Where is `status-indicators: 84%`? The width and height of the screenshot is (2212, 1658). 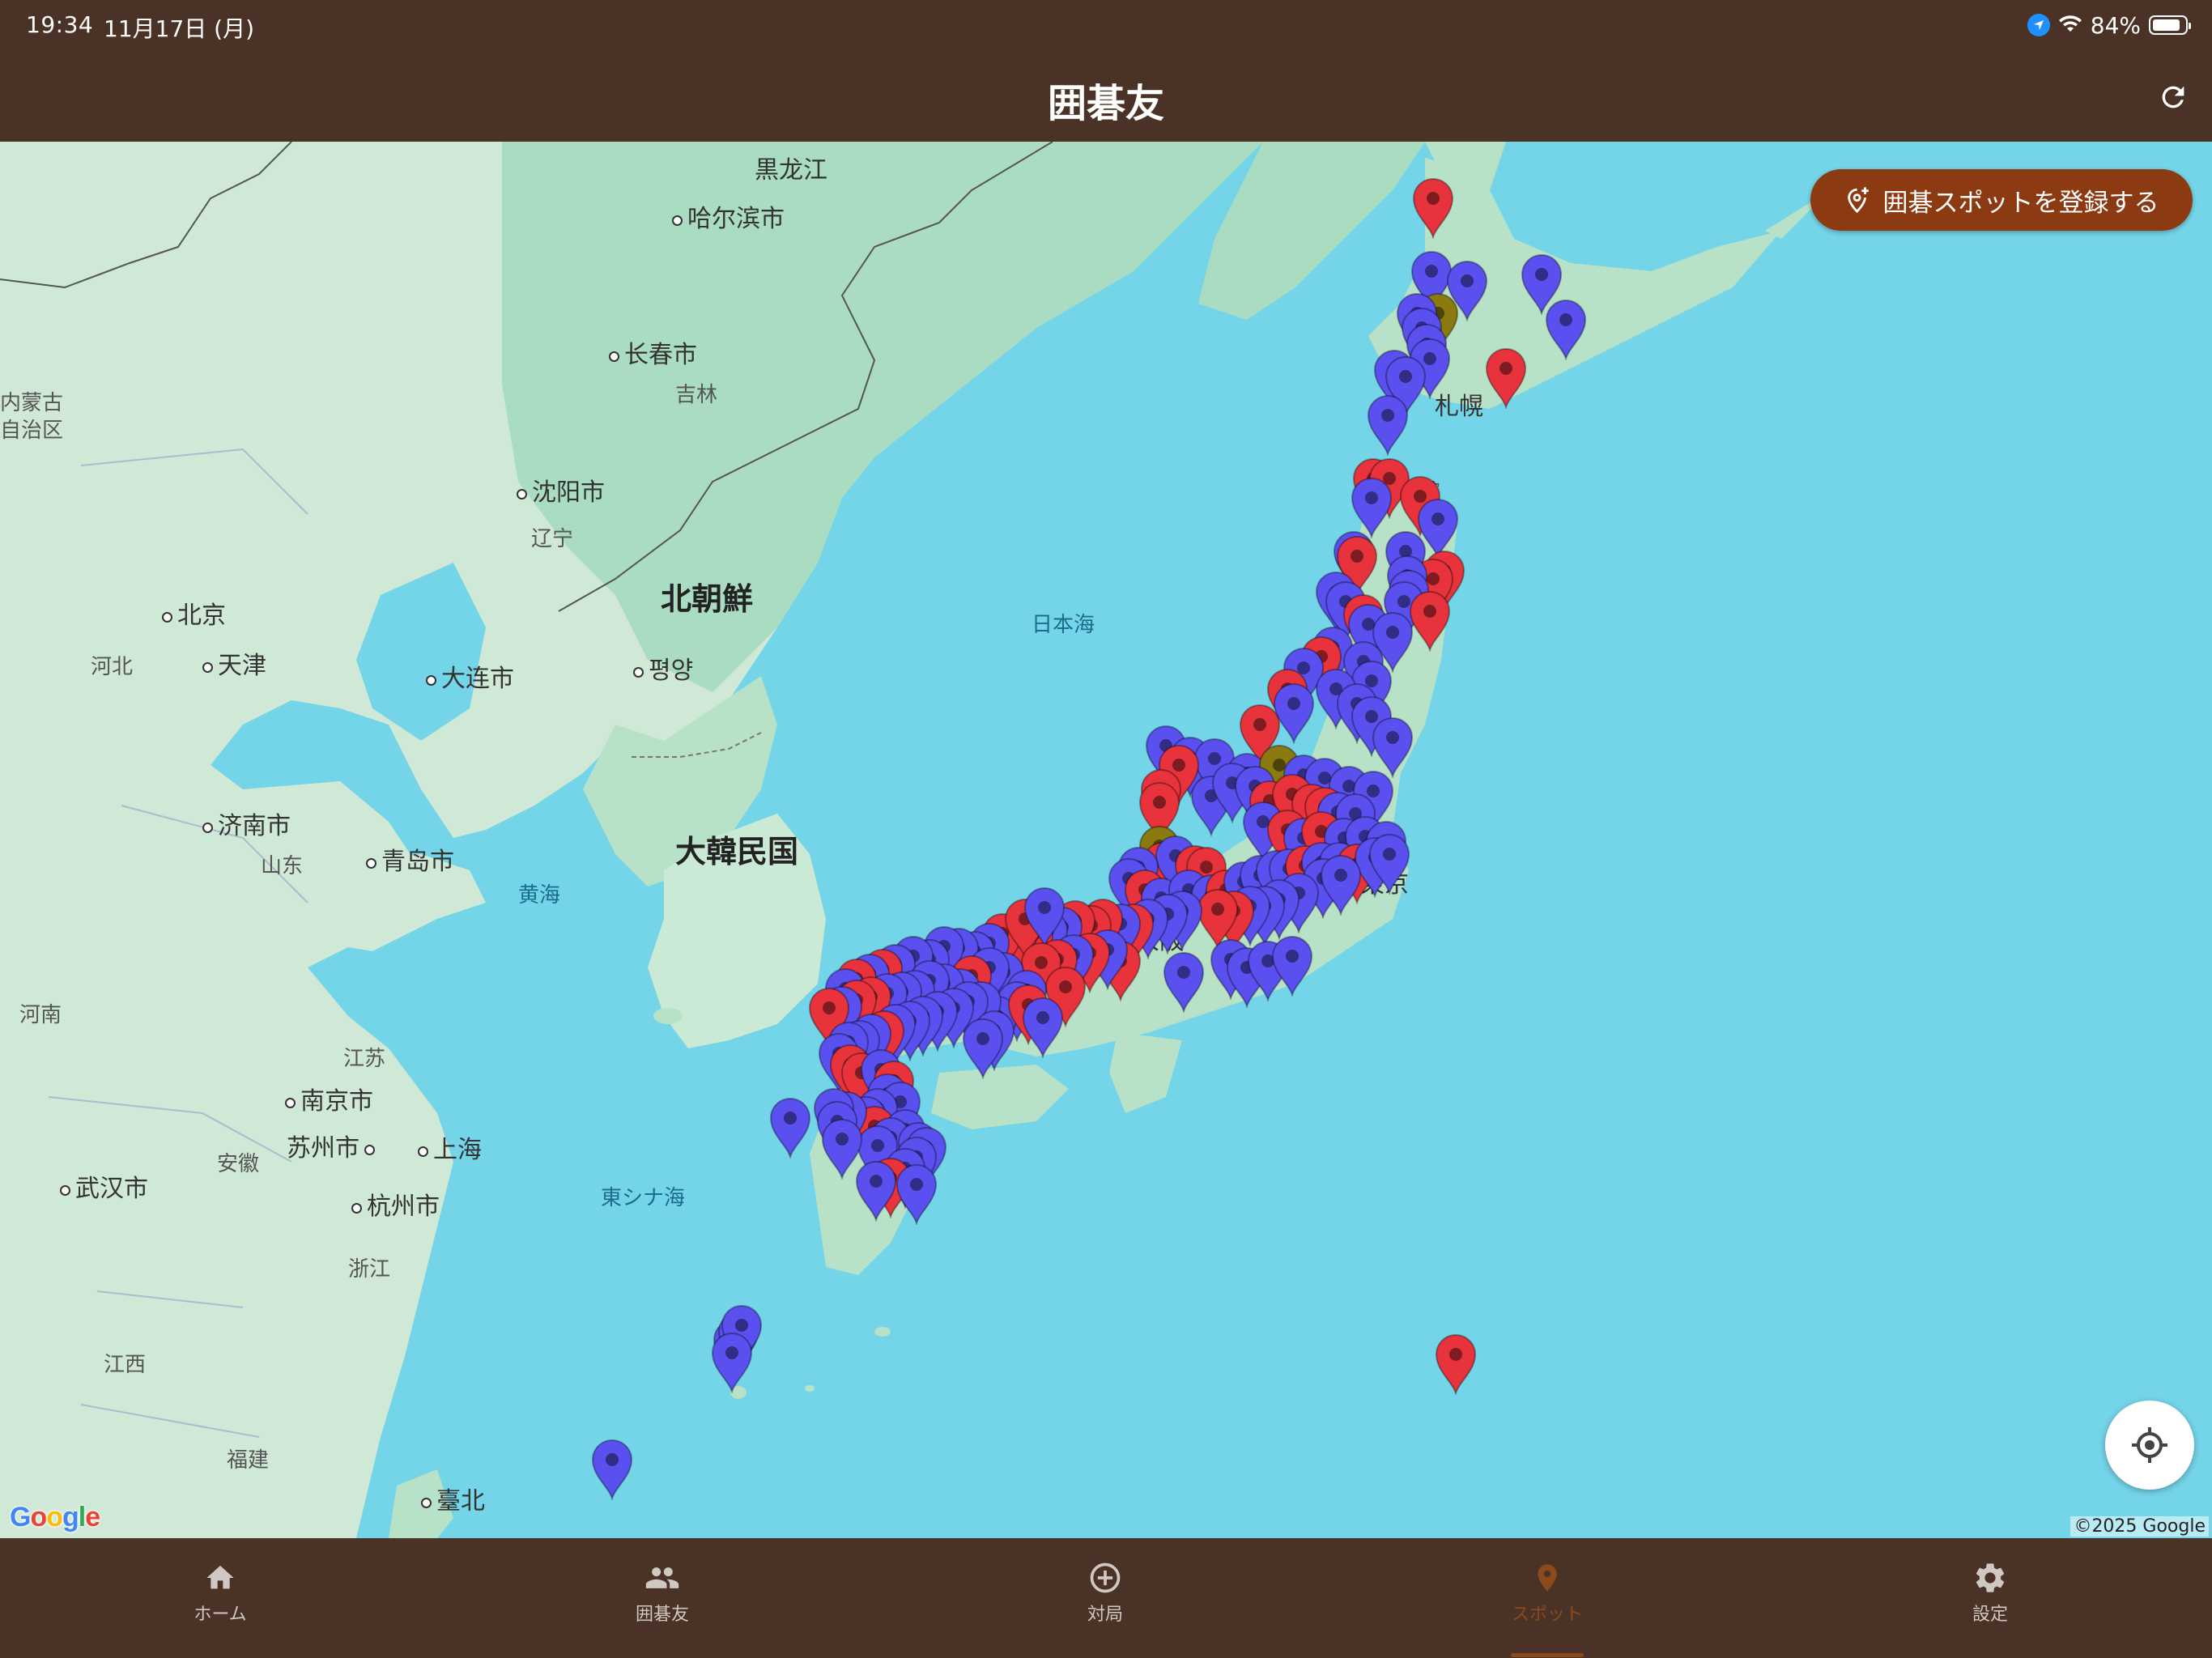 status-indicators: 84% is located at coordinates (2109, 25).